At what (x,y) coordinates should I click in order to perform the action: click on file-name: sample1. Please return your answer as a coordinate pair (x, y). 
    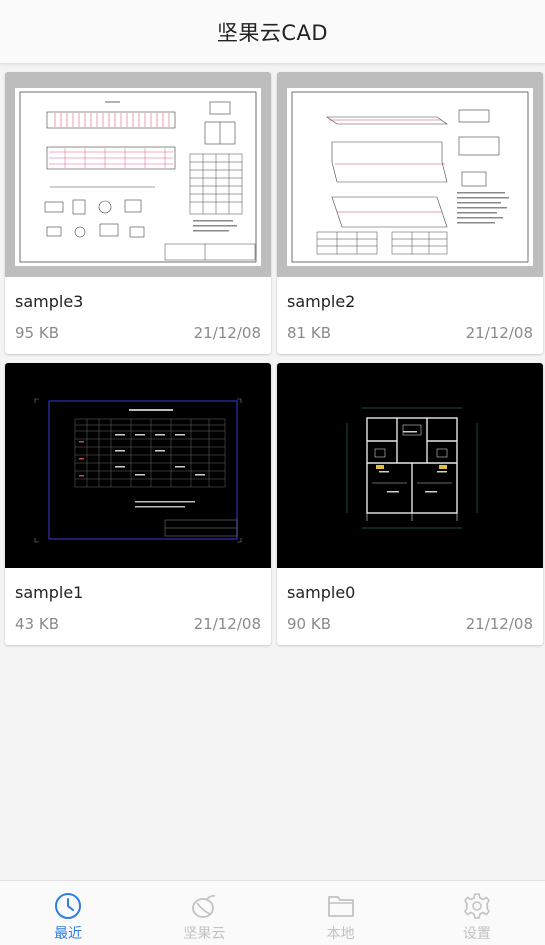
    Looking at the image, I should click on (49, 592).